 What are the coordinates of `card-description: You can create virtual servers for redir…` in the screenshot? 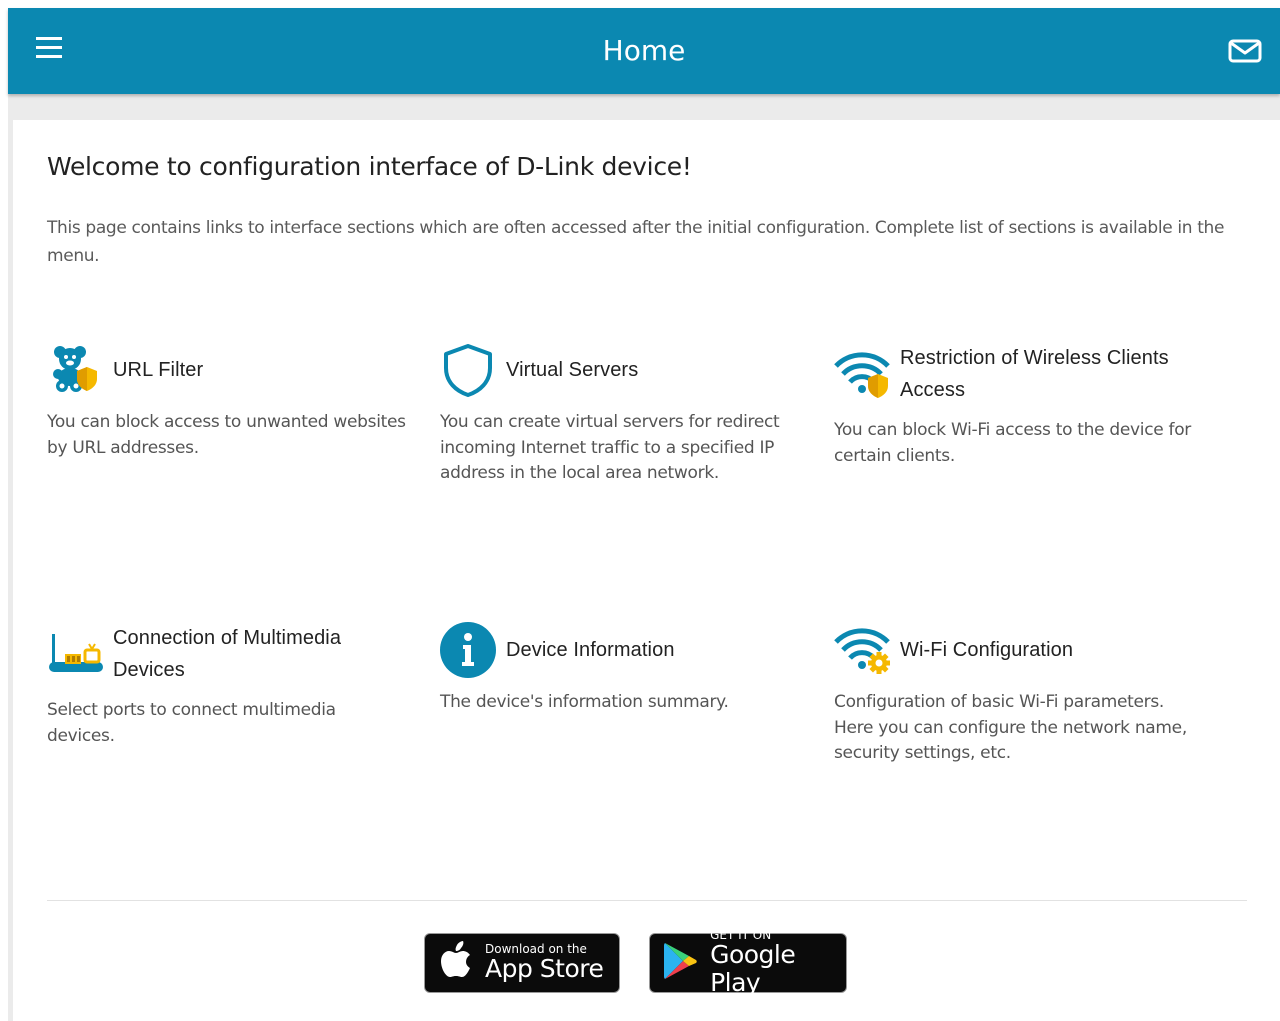 It's located at (610, 447).